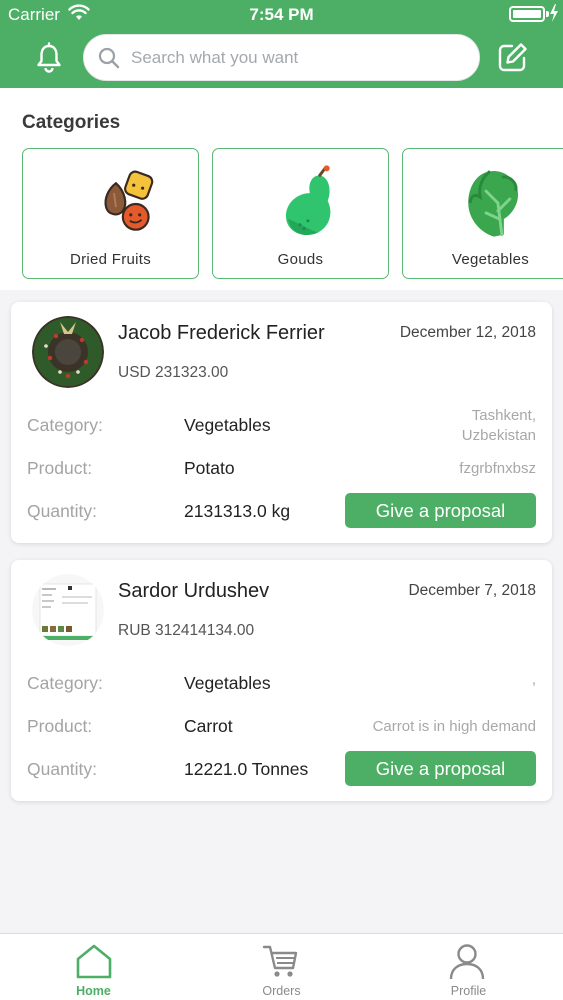 The width and height of the screenshot is (563, 1000). I want to click on tab-label: Orders, so click(281, 991).